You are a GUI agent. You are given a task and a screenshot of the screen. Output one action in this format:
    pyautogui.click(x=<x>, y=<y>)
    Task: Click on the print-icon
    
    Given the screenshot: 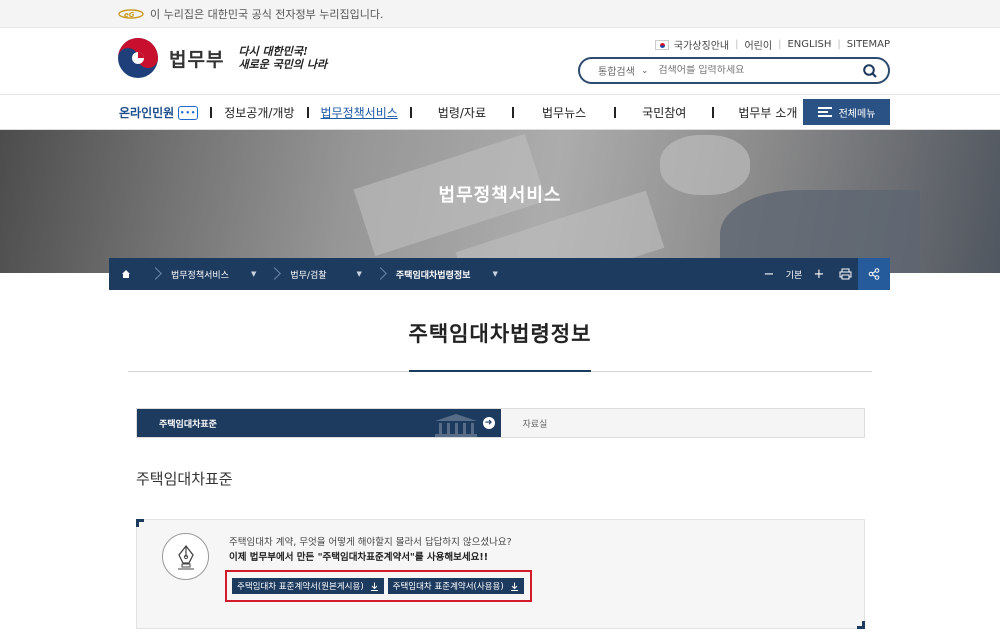 What is the action you would take?
    pyautogui.click(x=845, y=274)
    